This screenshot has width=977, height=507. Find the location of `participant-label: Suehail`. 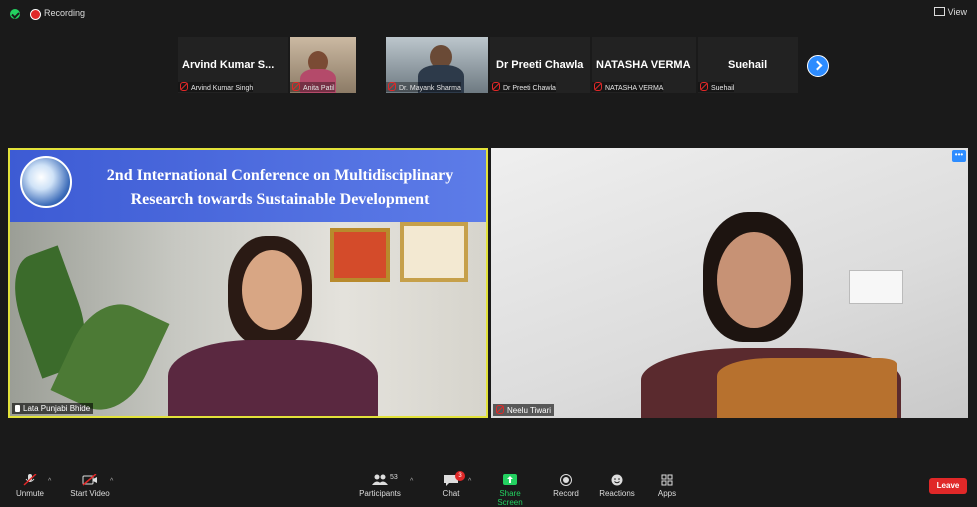

participant-label: Suehail is located at coordinates (716, 87).